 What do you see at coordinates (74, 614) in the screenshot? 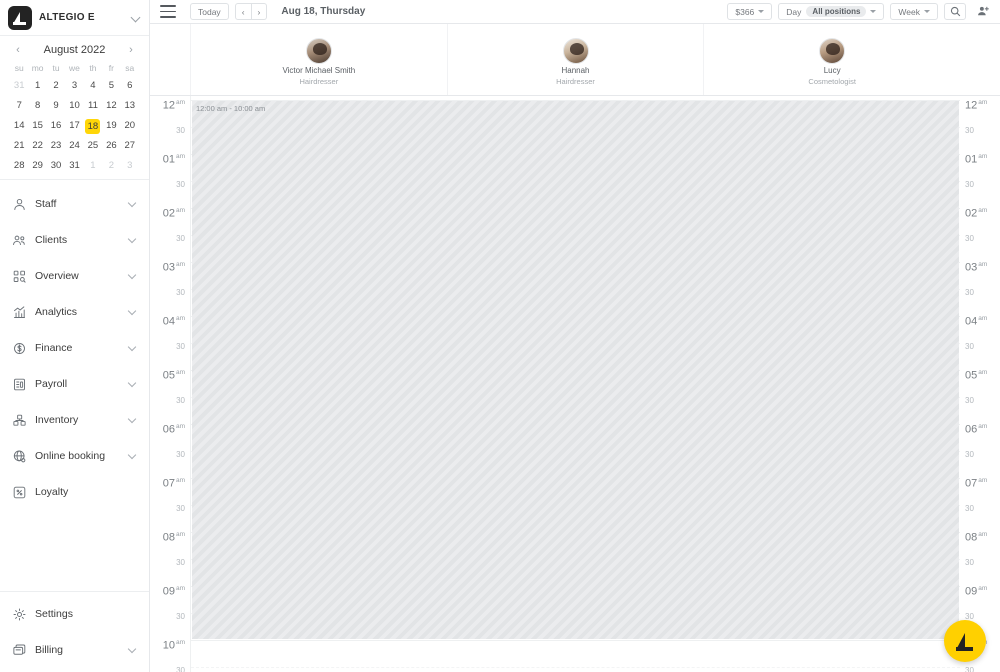
I see `sidebar-item-settings: Settings` at bounding box center [74, 614].